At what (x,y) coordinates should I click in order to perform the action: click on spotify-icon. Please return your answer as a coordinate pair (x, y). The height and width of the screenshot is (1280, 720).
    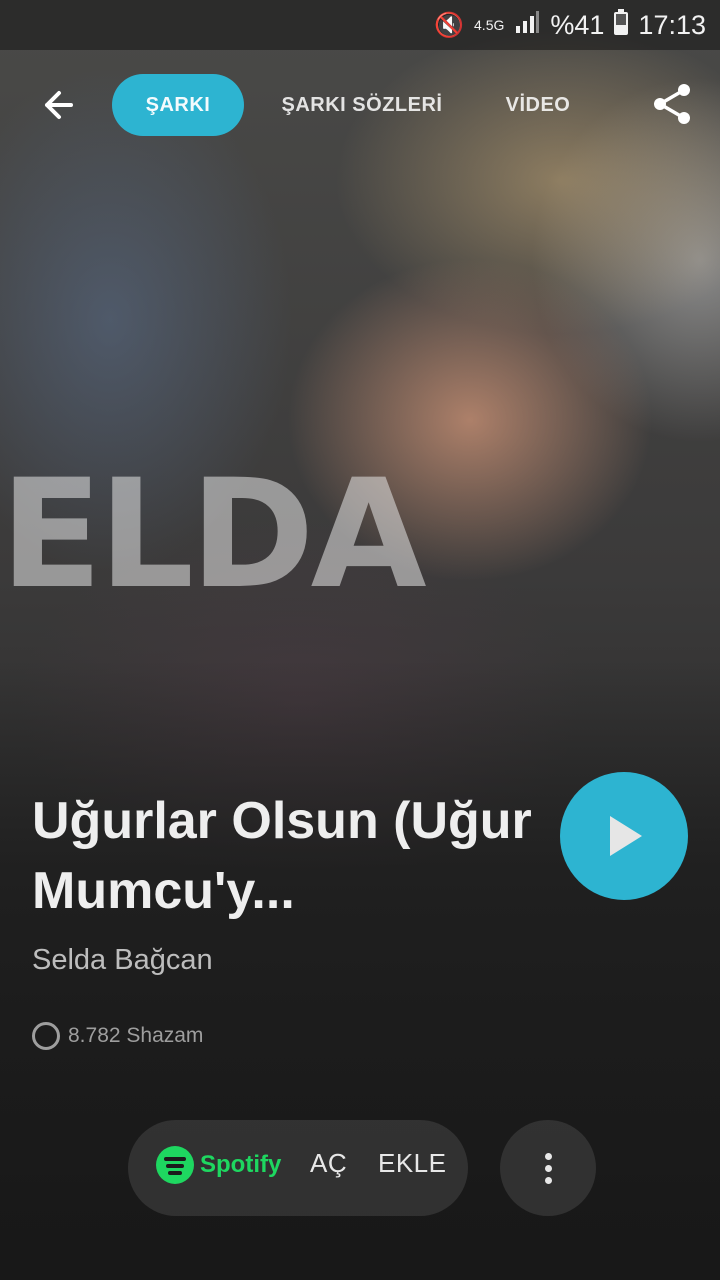
    Looking at the image, I should click on (175, 1165).